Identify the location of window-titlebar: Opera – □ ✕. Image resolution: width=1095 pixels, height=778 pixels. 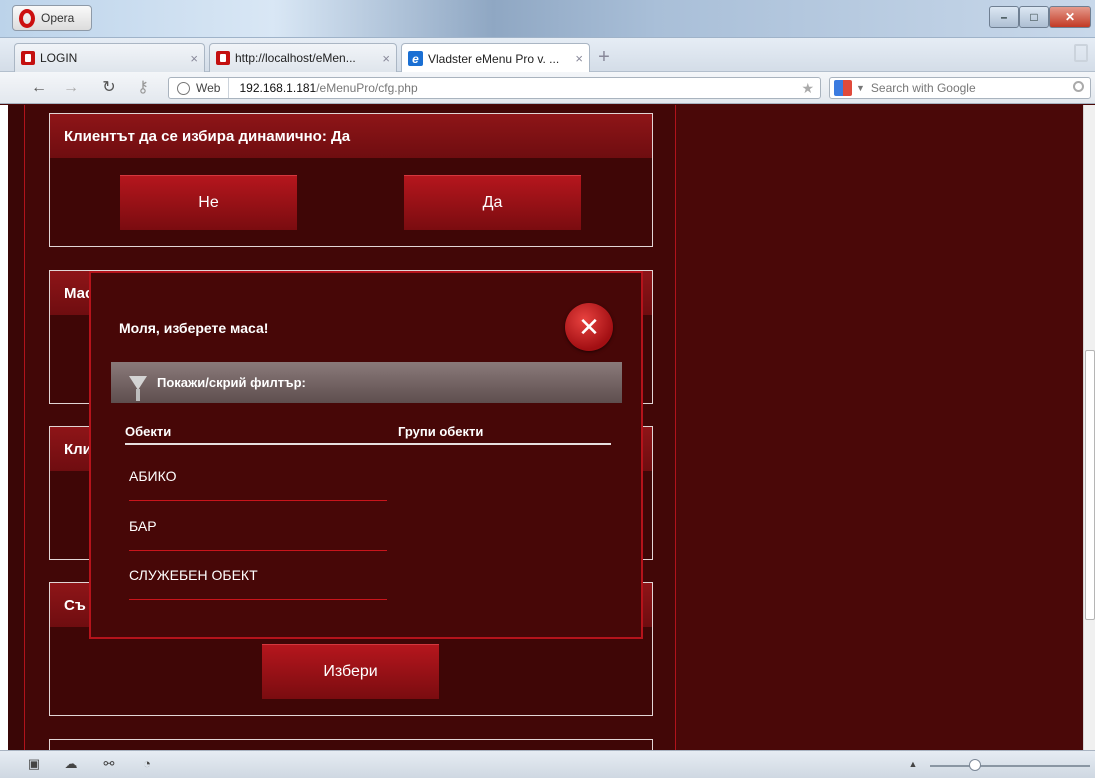
(547, 19).